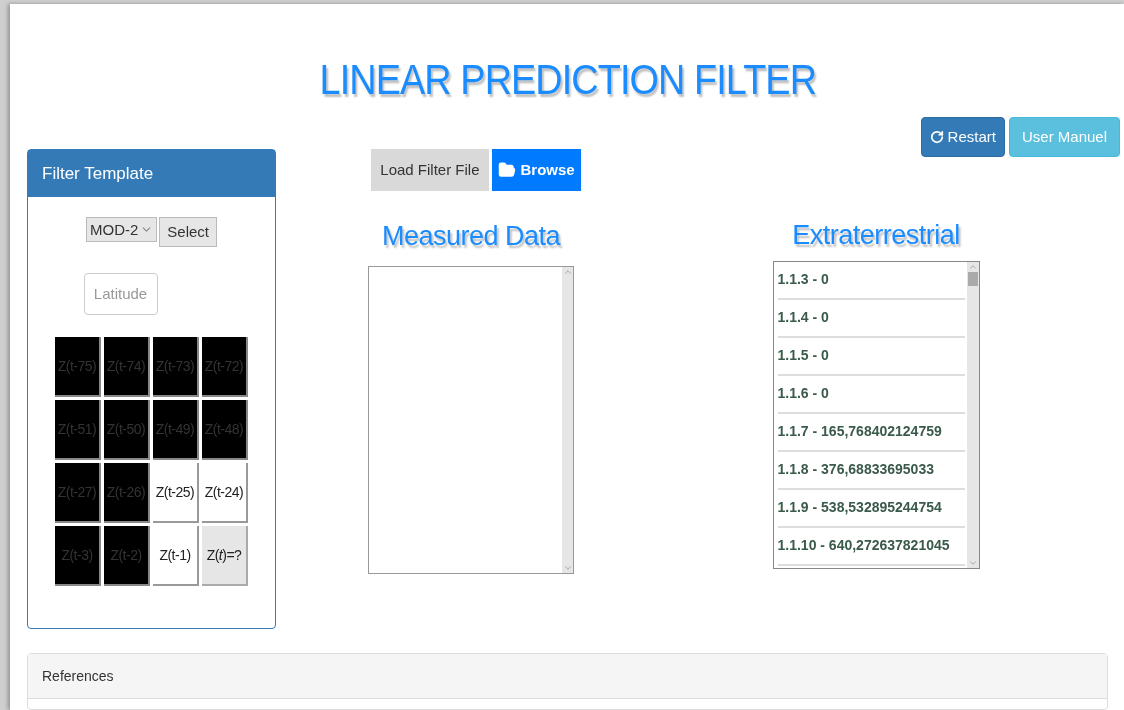 This screenshot has height=710, width=1124. Describe the element at coordinates (225, 493) in the screenshot. I see `filter-tap-cell: Z(t-24)` at that location.